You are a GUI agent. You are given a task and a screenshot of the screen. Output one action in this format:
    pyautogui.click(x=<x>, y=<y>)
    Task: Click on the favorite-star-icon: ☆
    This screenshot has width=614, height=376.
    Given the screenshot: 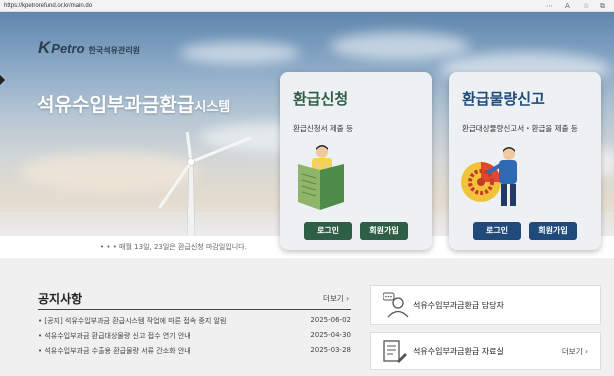 What is the action you would take?
    pyautogui.click(x=586, y=6)
    